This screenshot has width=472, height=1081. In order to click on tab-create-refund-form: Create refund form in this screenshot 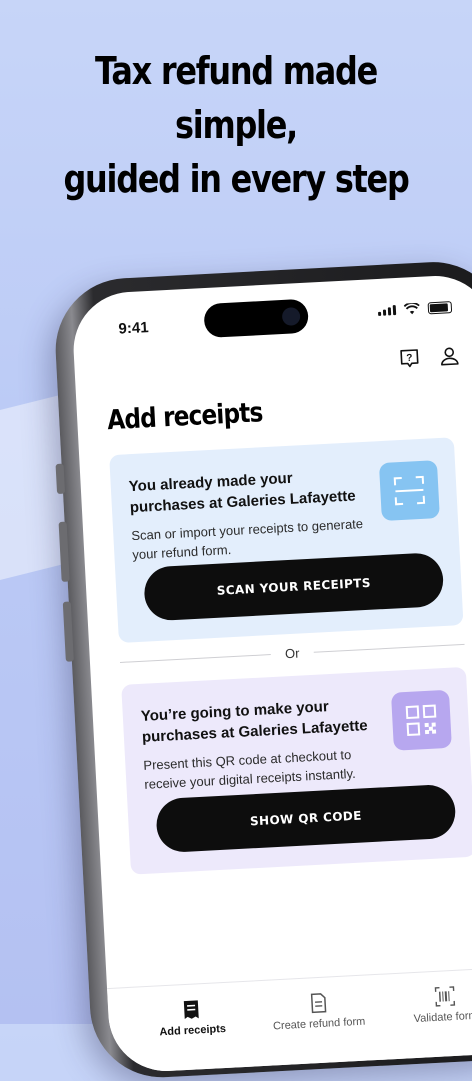, I will do `click(320, 1029)`.